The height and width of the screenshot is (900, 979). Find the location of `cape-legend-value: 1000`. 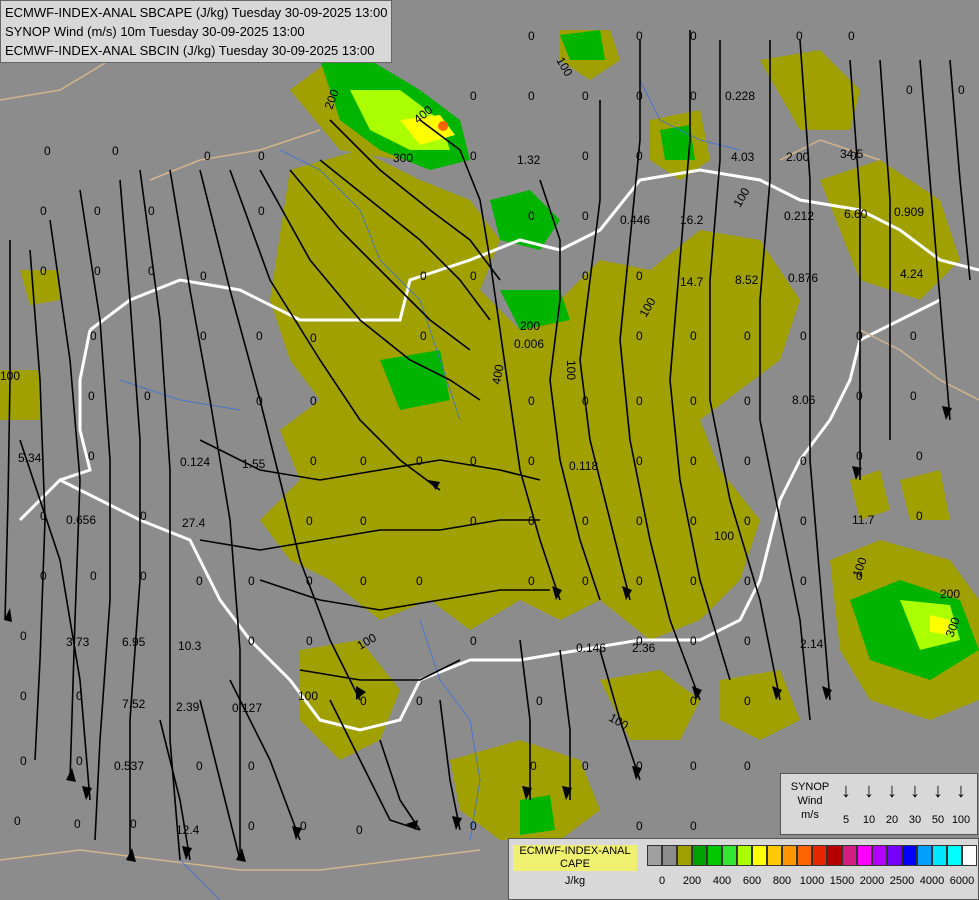

cape-legend-value: 1000 is located at coordinates (812, 881).